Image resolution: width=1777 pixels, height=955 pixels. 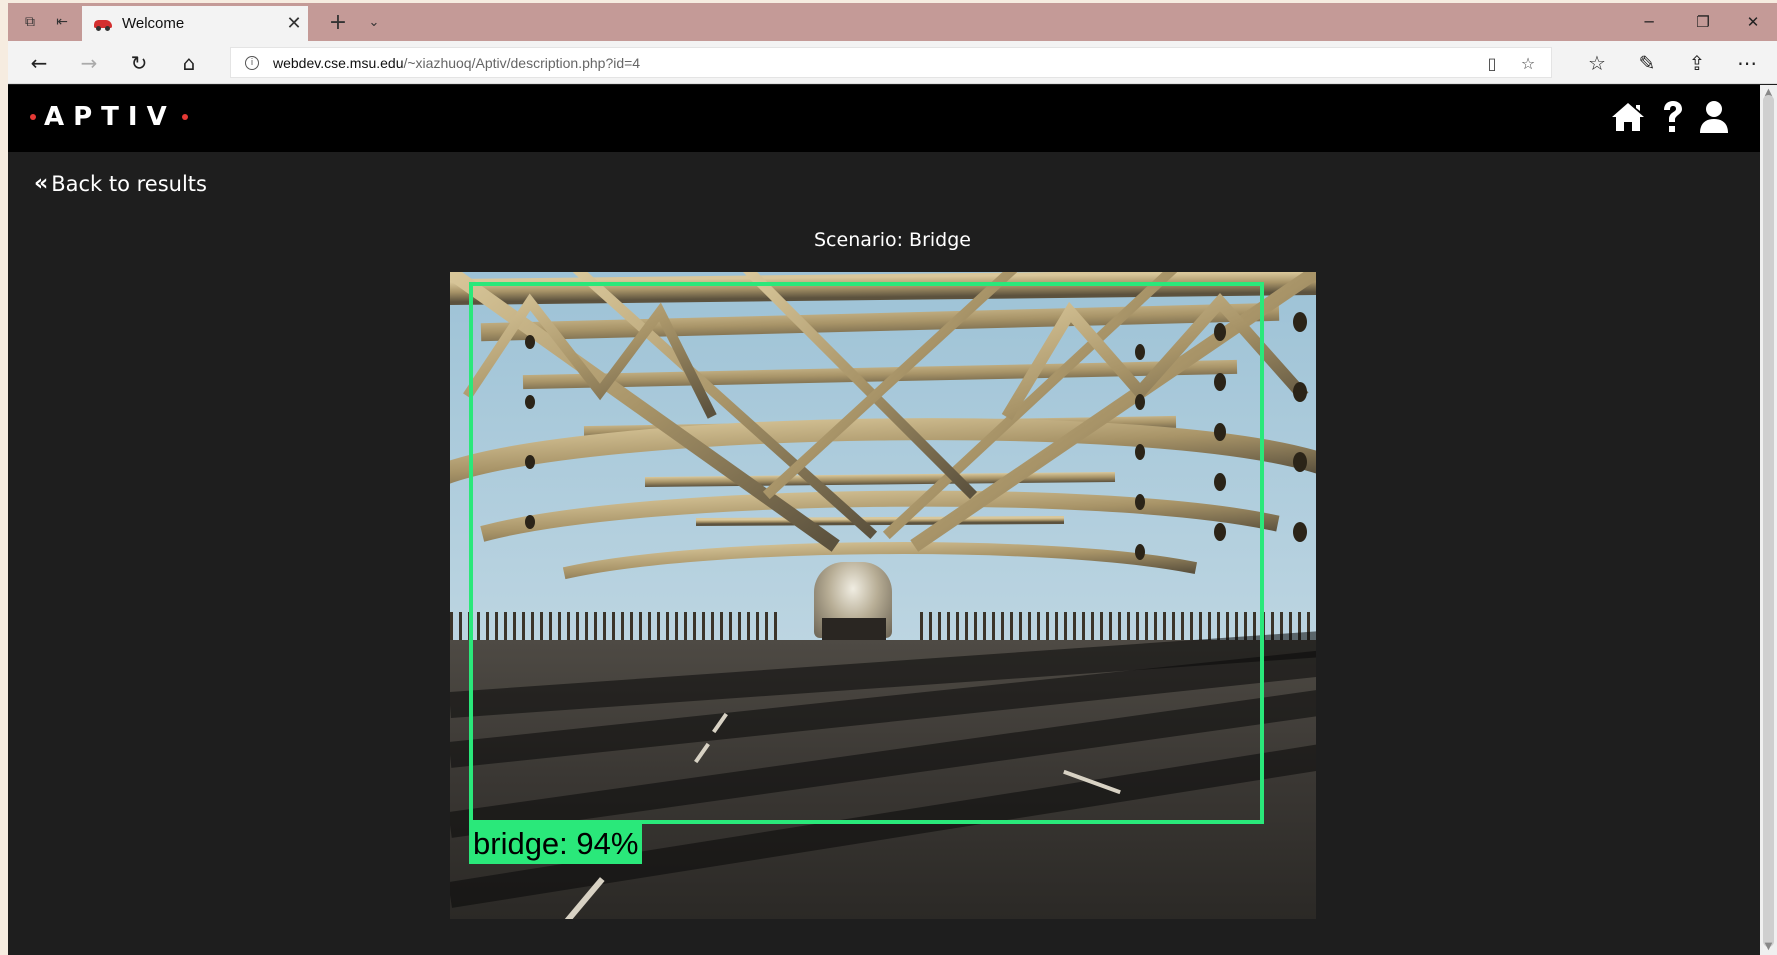 I want to click on share-icon: ⇪, so click(x=1697, y=63).